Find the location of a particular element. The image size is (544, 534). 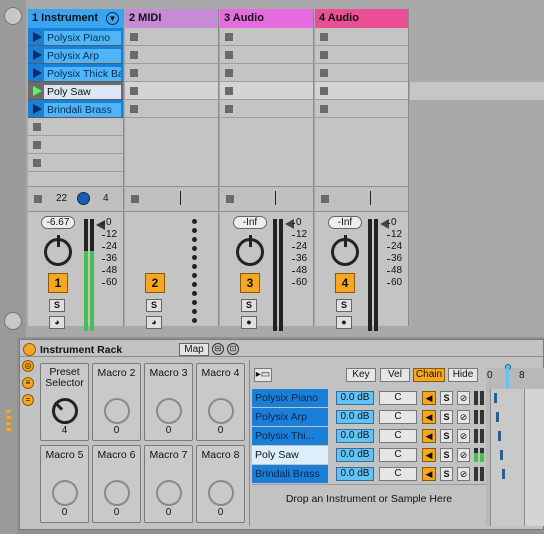

track-activator: 4 is located at coordinates (345, 283).